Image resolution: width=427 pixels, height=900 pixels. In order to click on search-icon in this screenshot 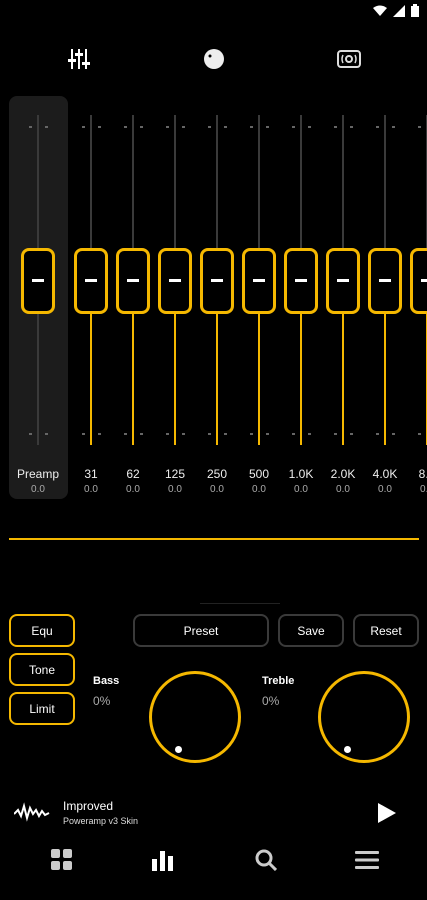, I will do `click(266, 860)`.